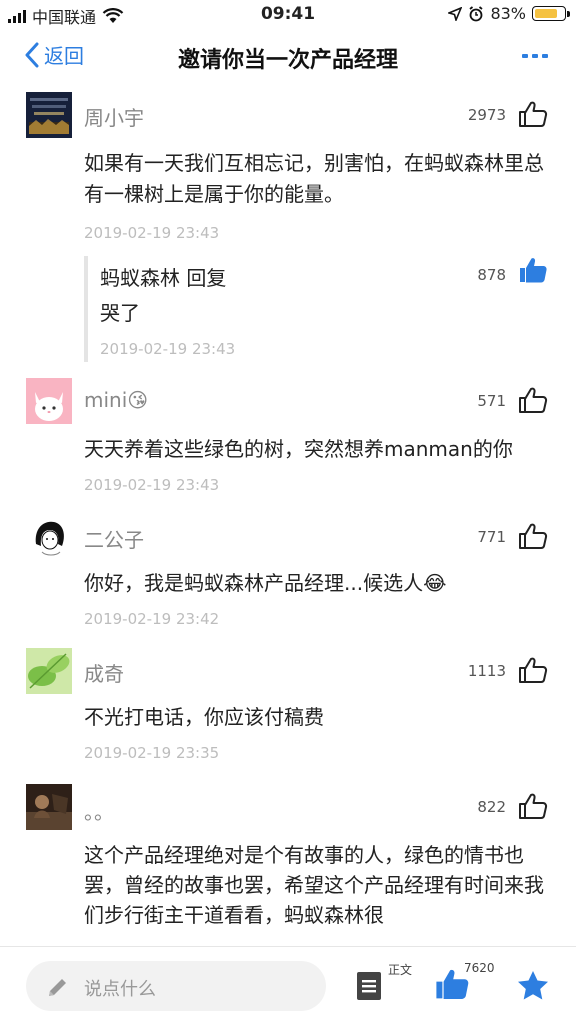 The height and width of the screenshot is (1025, 576). Describe the element at coordinates (400, 969) in the screenshot. I see `document-label: 正文` at that location.